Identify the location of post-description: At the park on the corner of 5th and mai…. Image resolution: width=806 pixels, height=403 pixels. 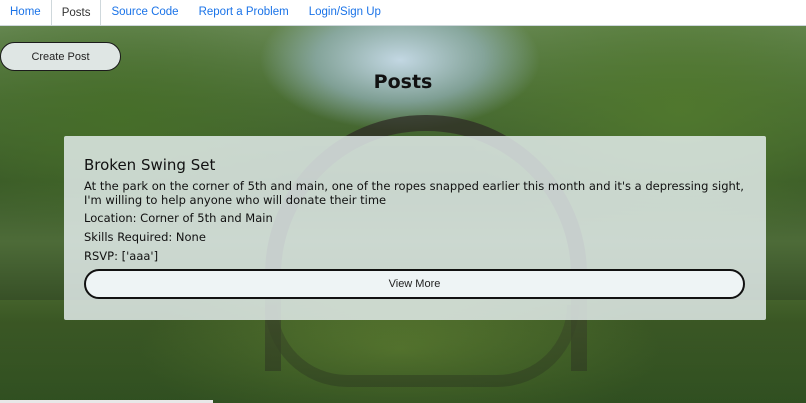
(414, 193).